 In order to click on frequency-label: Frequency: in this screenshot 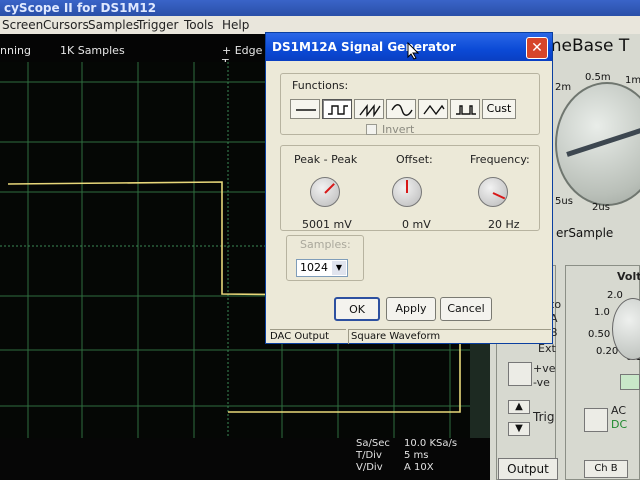, I will do `click(500, 159)`.